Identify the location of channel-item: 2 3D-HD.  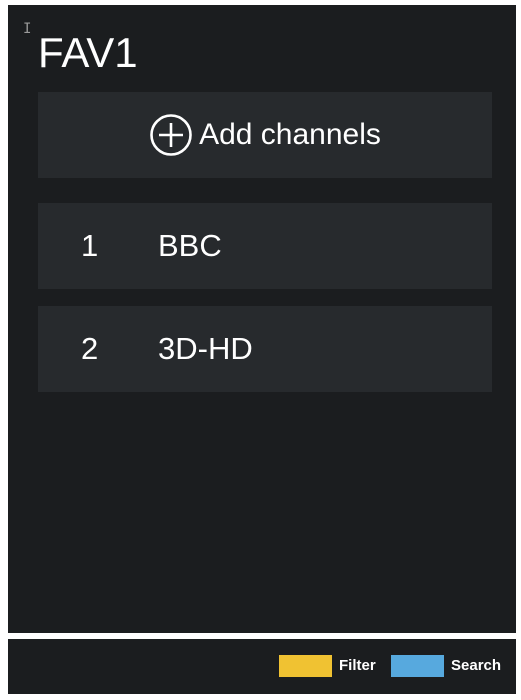
(265, 349).